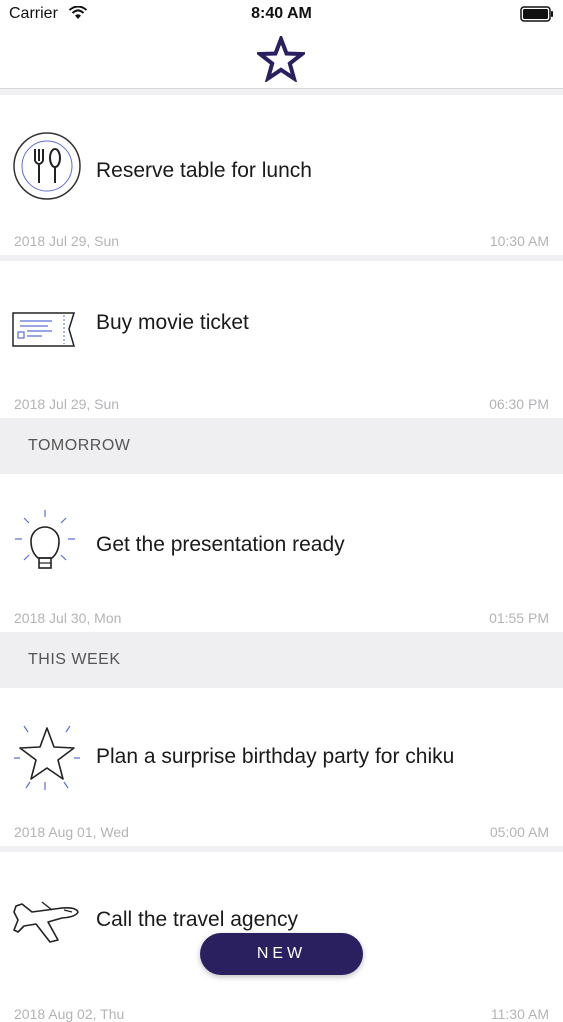 This screenshot has width=563, height=1022. I want to click on section-header-this-week: THIS WEEK, so click(281, 660).